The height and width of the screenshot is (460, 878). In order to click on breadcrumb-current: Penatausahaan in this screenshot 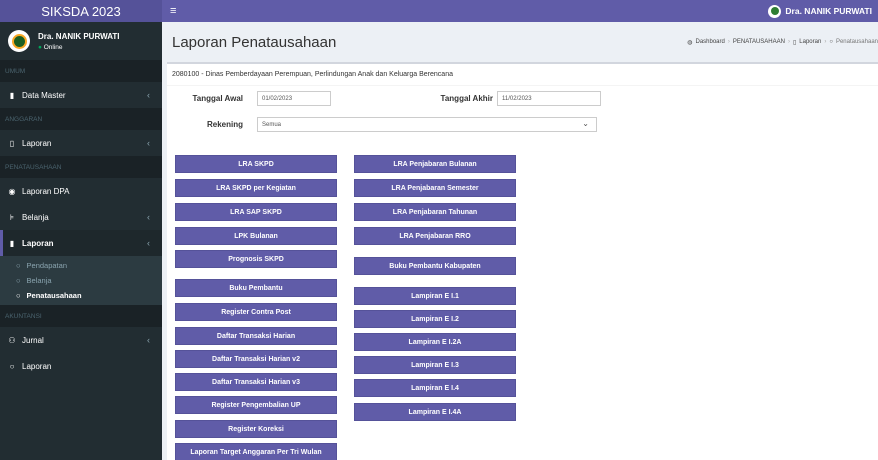, I will do `click(856, 42)`.